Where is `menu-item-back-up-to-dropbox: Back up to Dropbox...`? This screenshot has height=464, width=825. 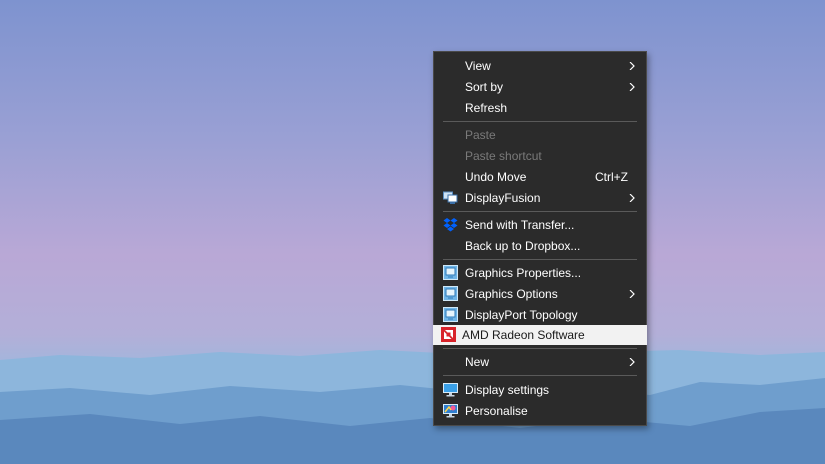
menu-item-back-up-to-dropbox: Back up to Dropbox... is located at coordinates (540, 246).